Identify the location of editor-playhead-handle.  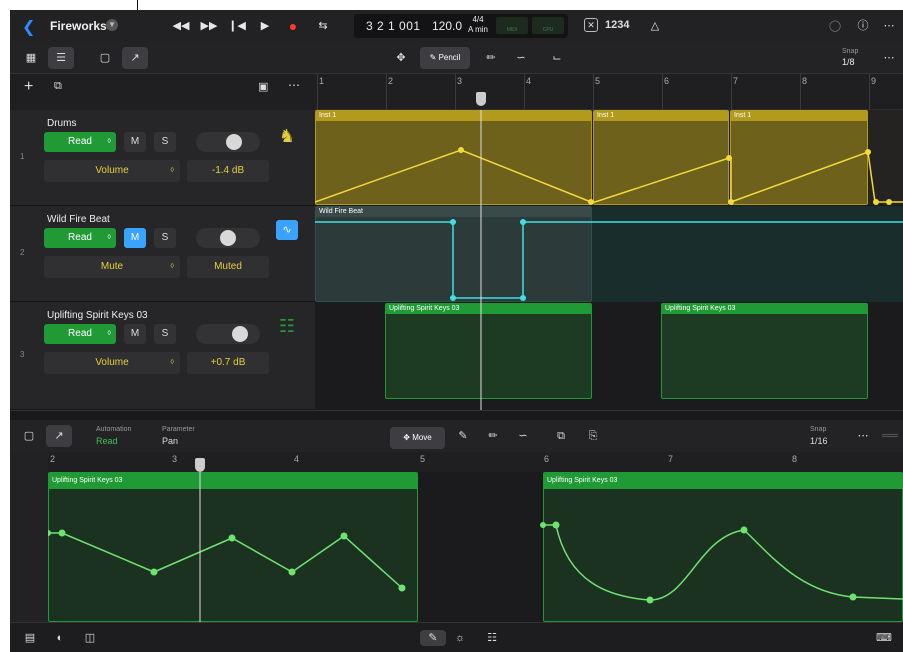
(200, 465).